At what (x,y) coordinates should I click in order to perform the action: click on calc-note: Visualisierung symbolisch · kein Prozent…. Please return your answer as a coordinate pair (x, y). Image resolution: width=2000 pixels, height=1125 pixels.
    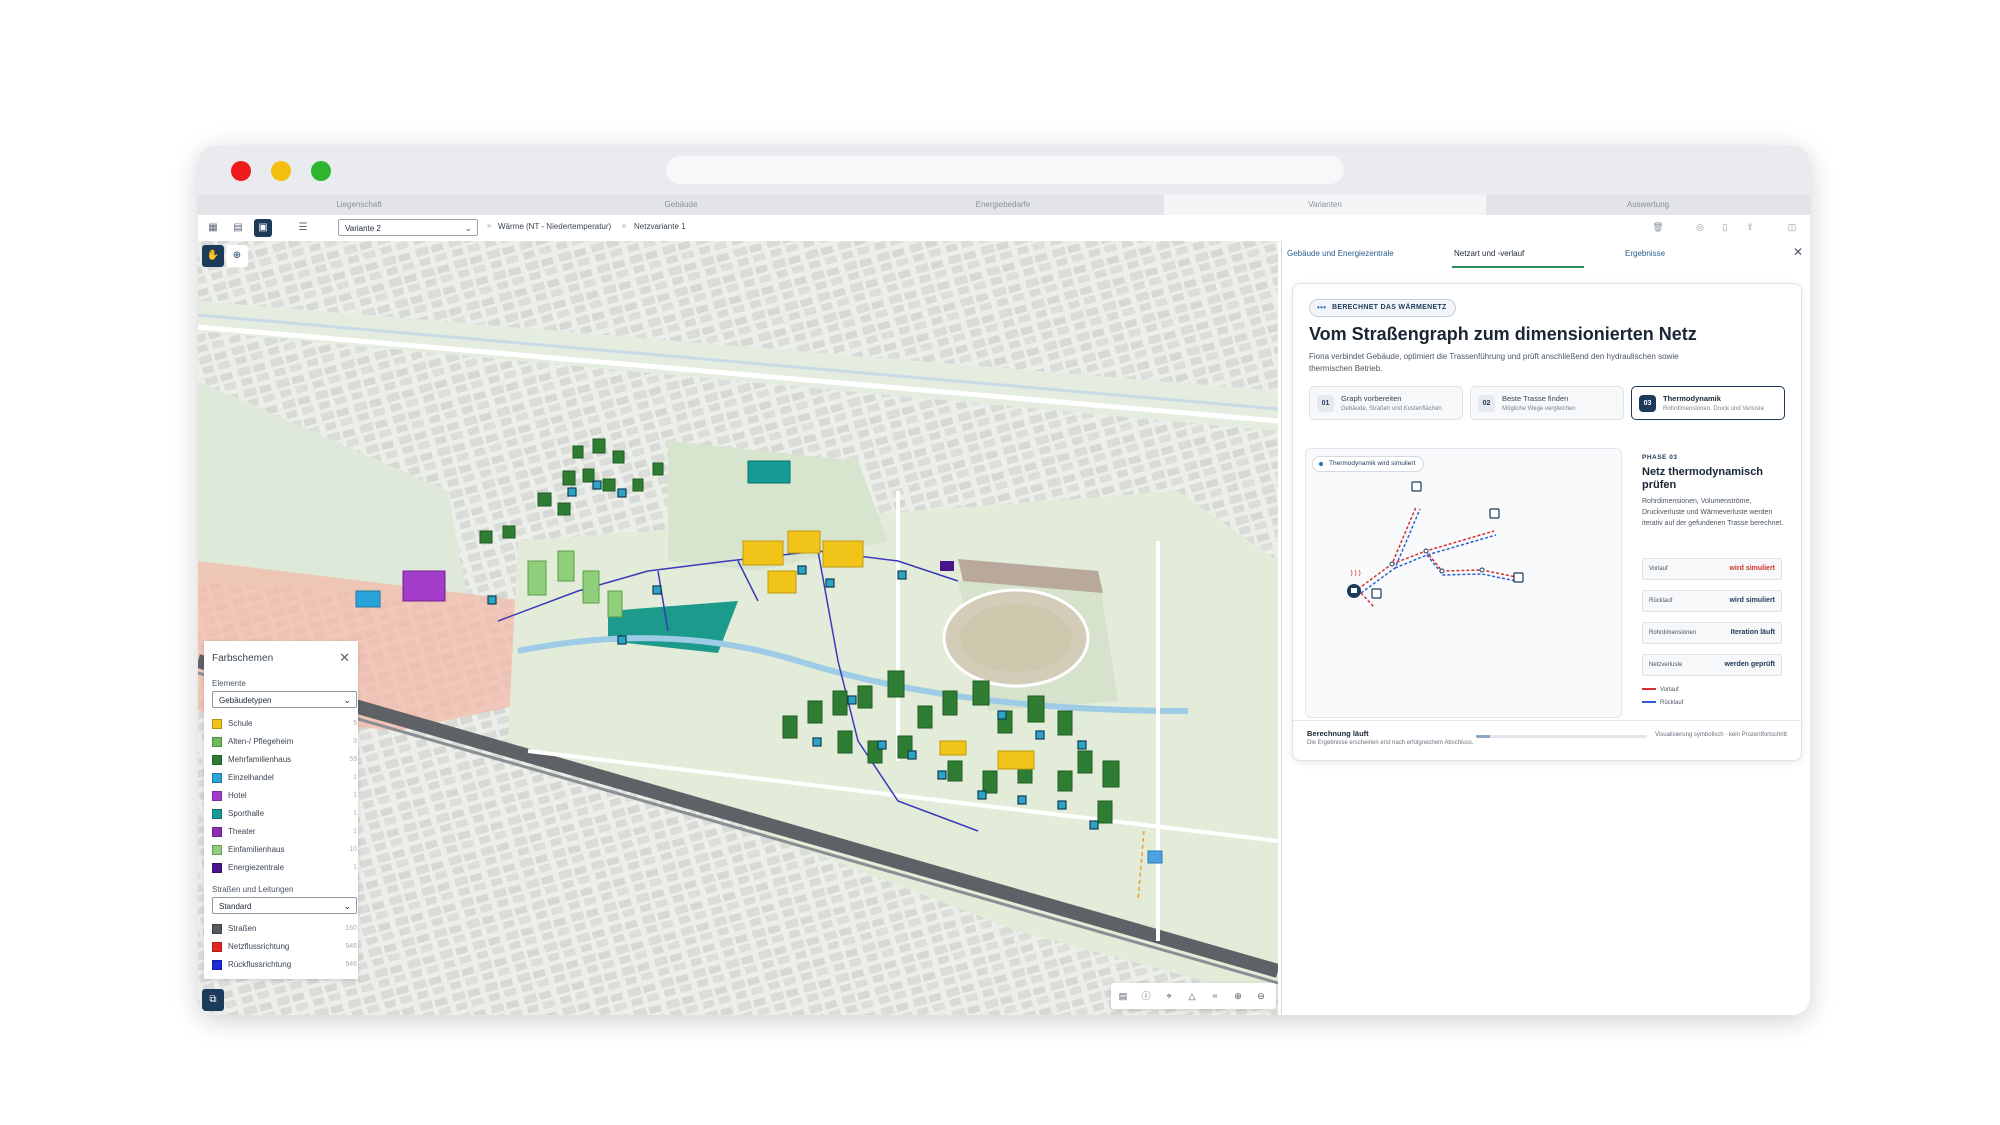
    Looking at the image, I should click on (1721, 735).